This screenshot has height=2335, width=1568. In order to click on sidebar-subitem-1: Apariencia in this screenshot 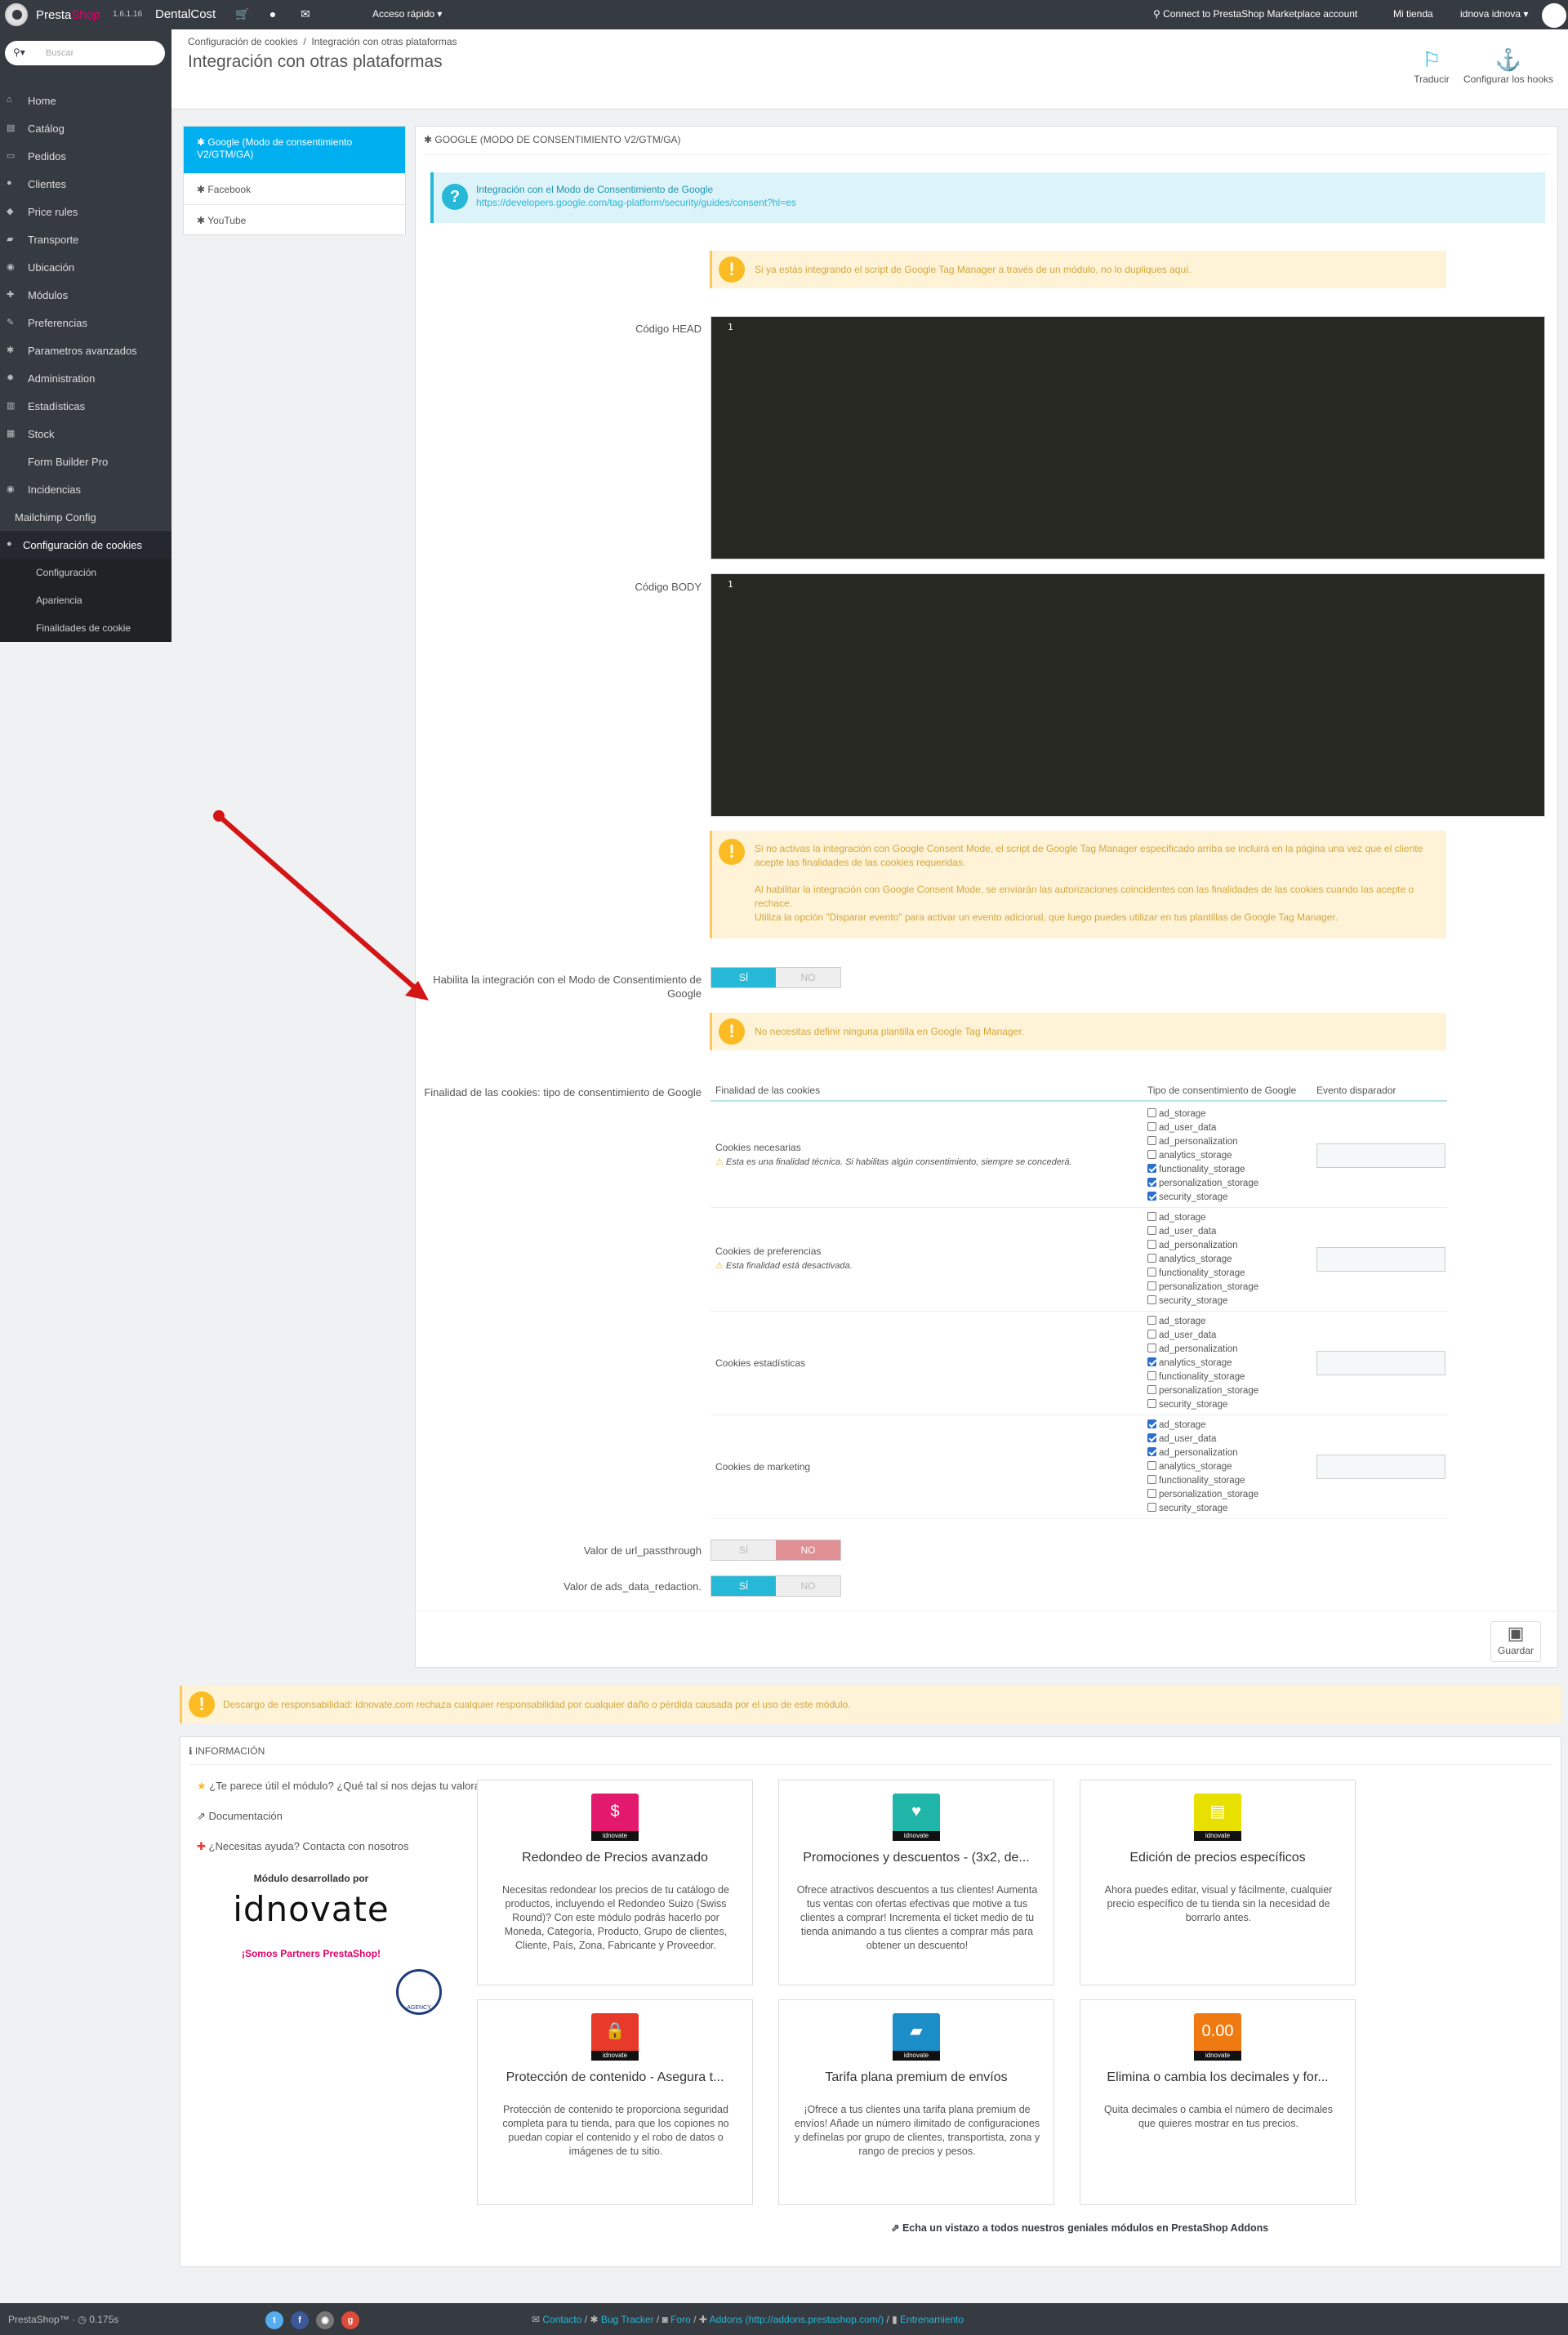, I will do `click(86, 600)`.